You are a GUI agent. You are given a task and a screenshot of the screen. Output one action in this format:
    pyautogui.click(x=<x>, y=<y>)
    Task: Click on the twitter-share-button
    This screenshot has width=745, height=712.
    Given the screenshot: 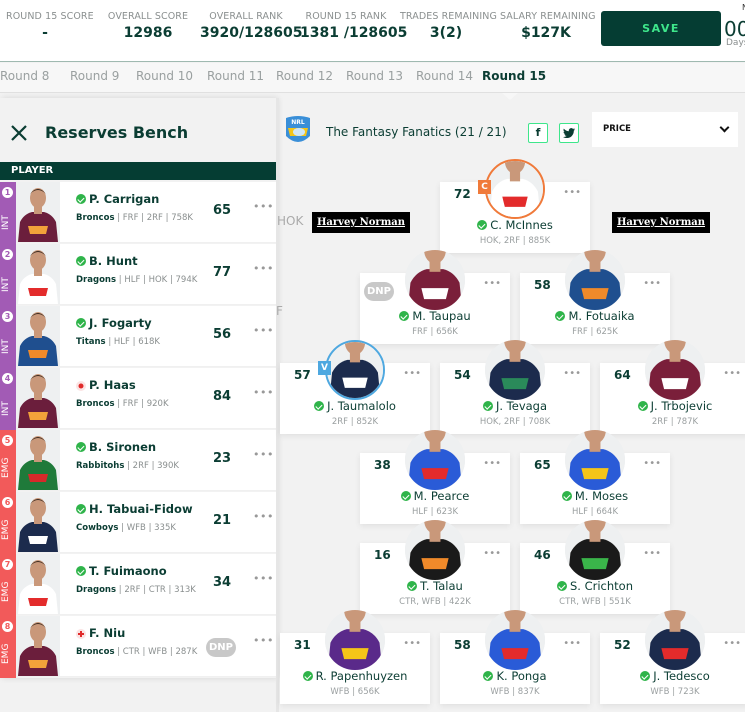 What is the action you would take?
    pyautogui.click(x=569, y=133)
    